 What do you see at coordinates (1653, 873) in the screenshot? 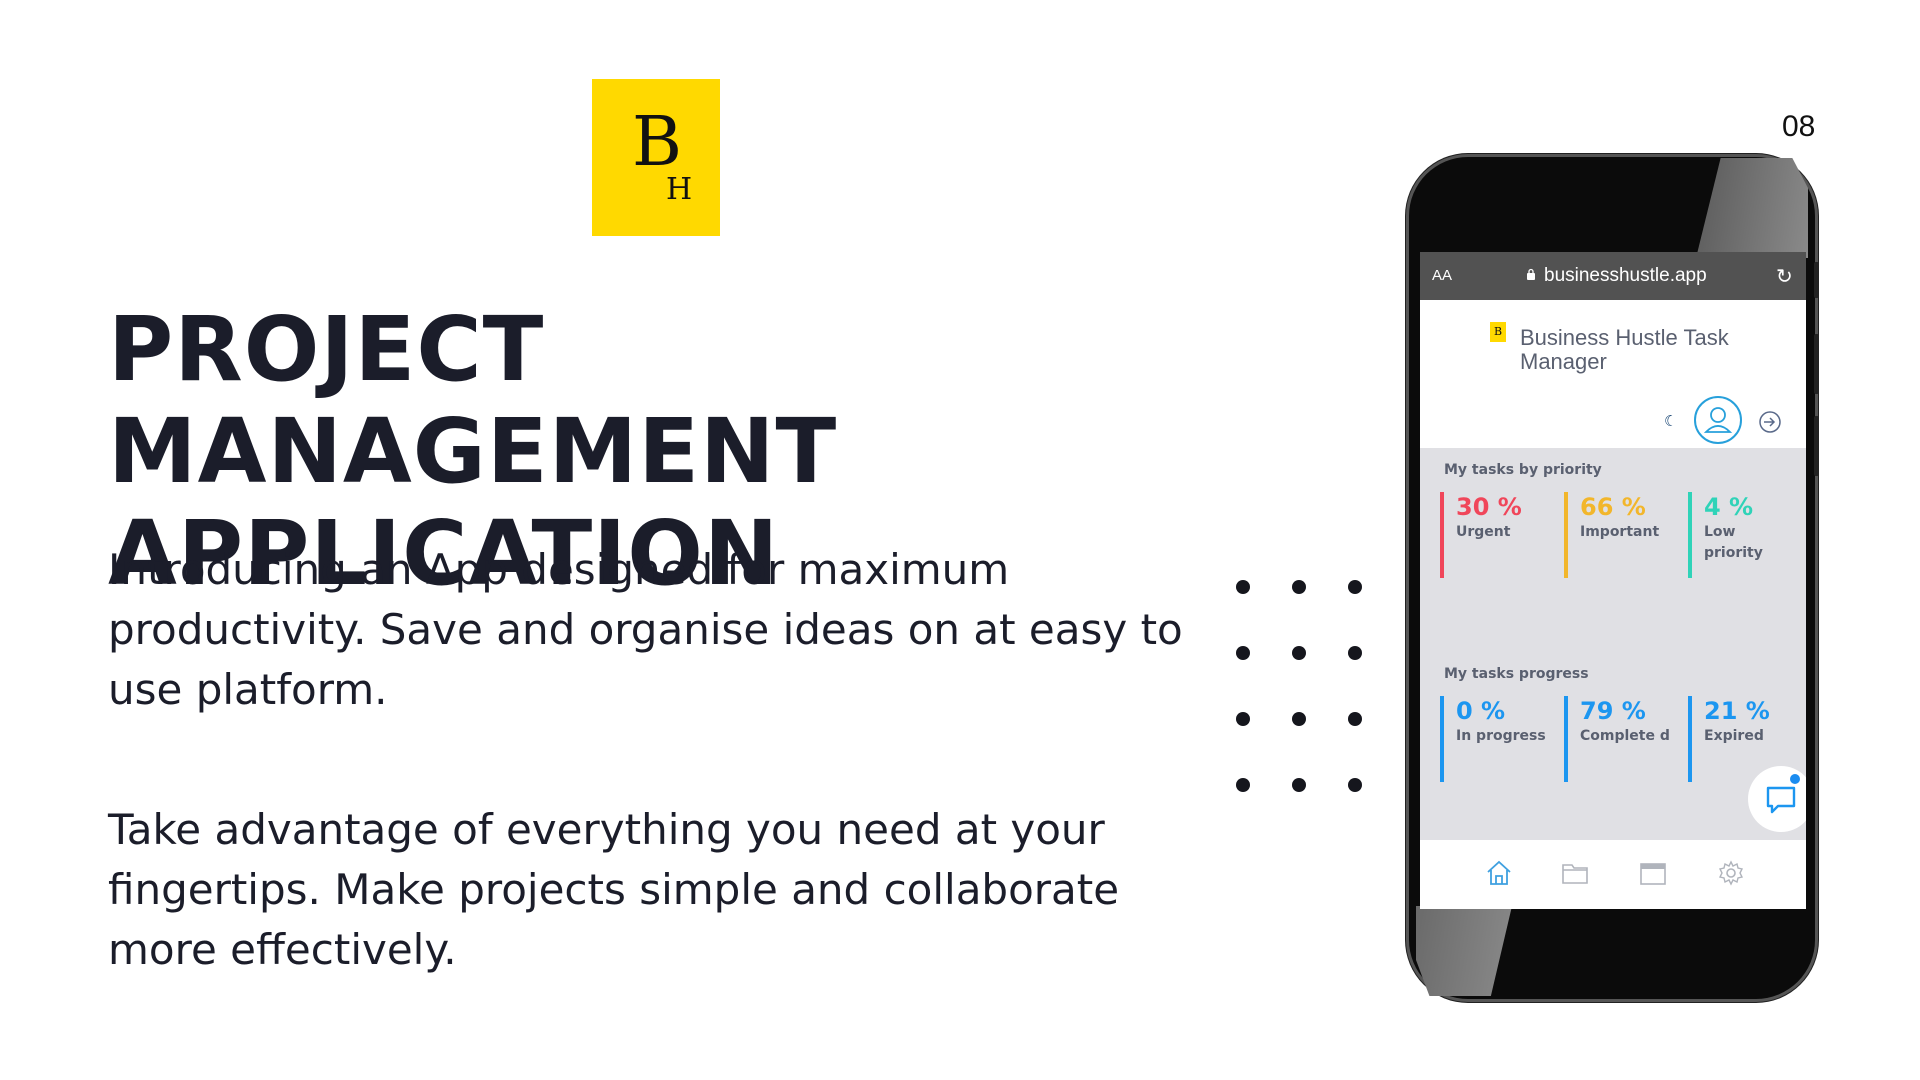
I see `calendar-icon` at bounding box center [1653, 873].